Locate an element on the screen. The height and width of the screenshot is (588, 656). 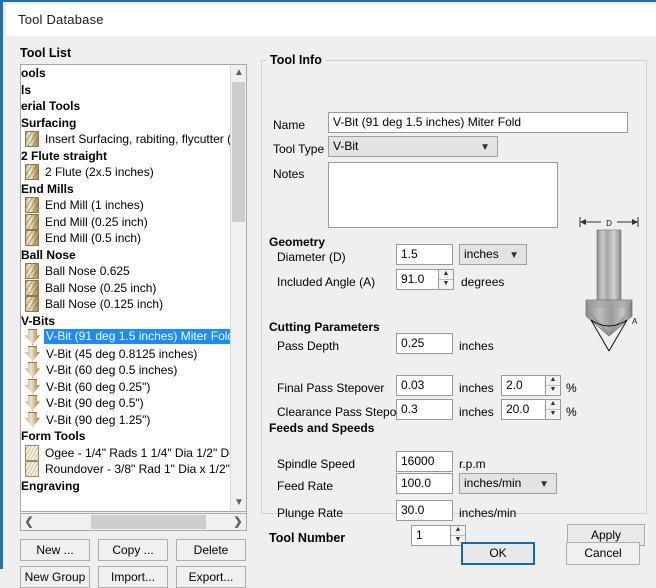
ok-button: OK is located at coordinates (498, 553).